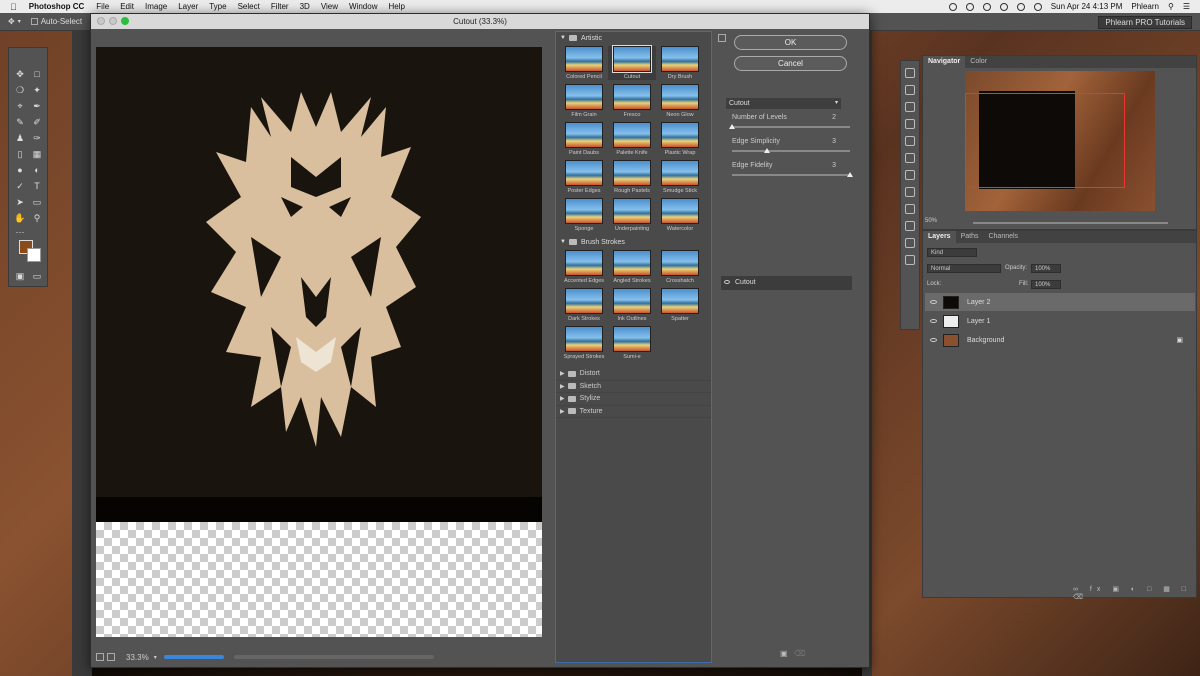 The width and height of the screenshot is (1200, 676). I want to click on notes-icon, so click(910, 192).